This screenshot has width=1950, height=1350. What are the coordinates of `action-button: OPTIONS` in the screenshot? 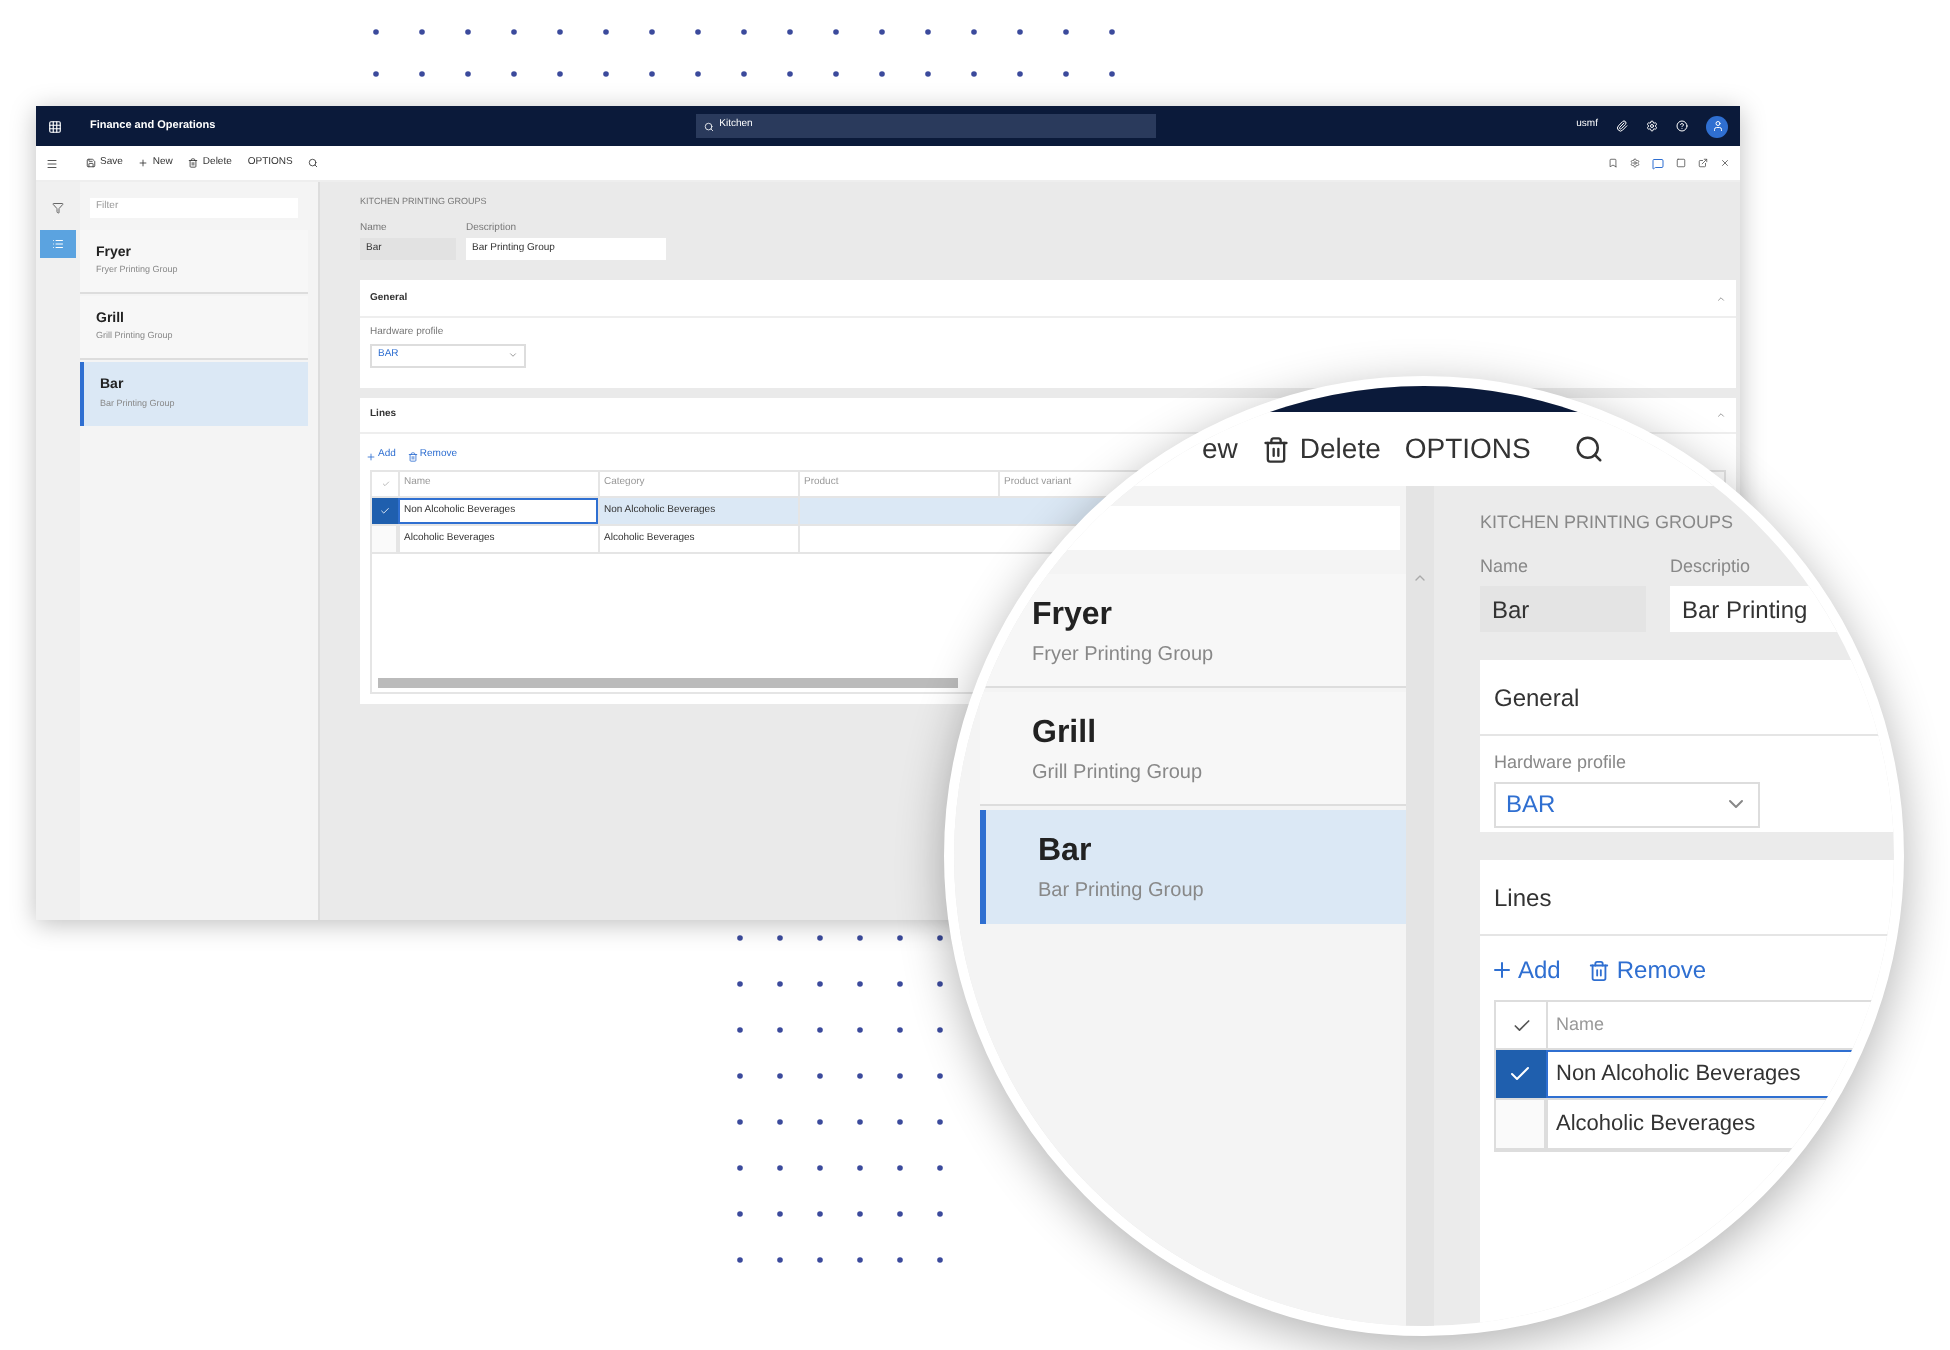 It's located at (1467, 449).